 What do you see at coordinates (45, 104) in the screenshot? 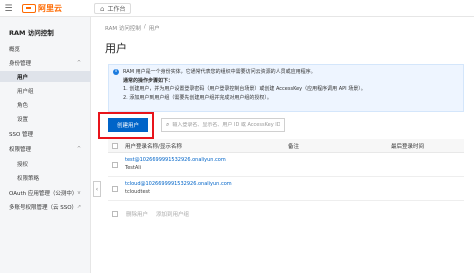
I see `sidebar-item-roles: 角色` at bounding box center [45, 104].